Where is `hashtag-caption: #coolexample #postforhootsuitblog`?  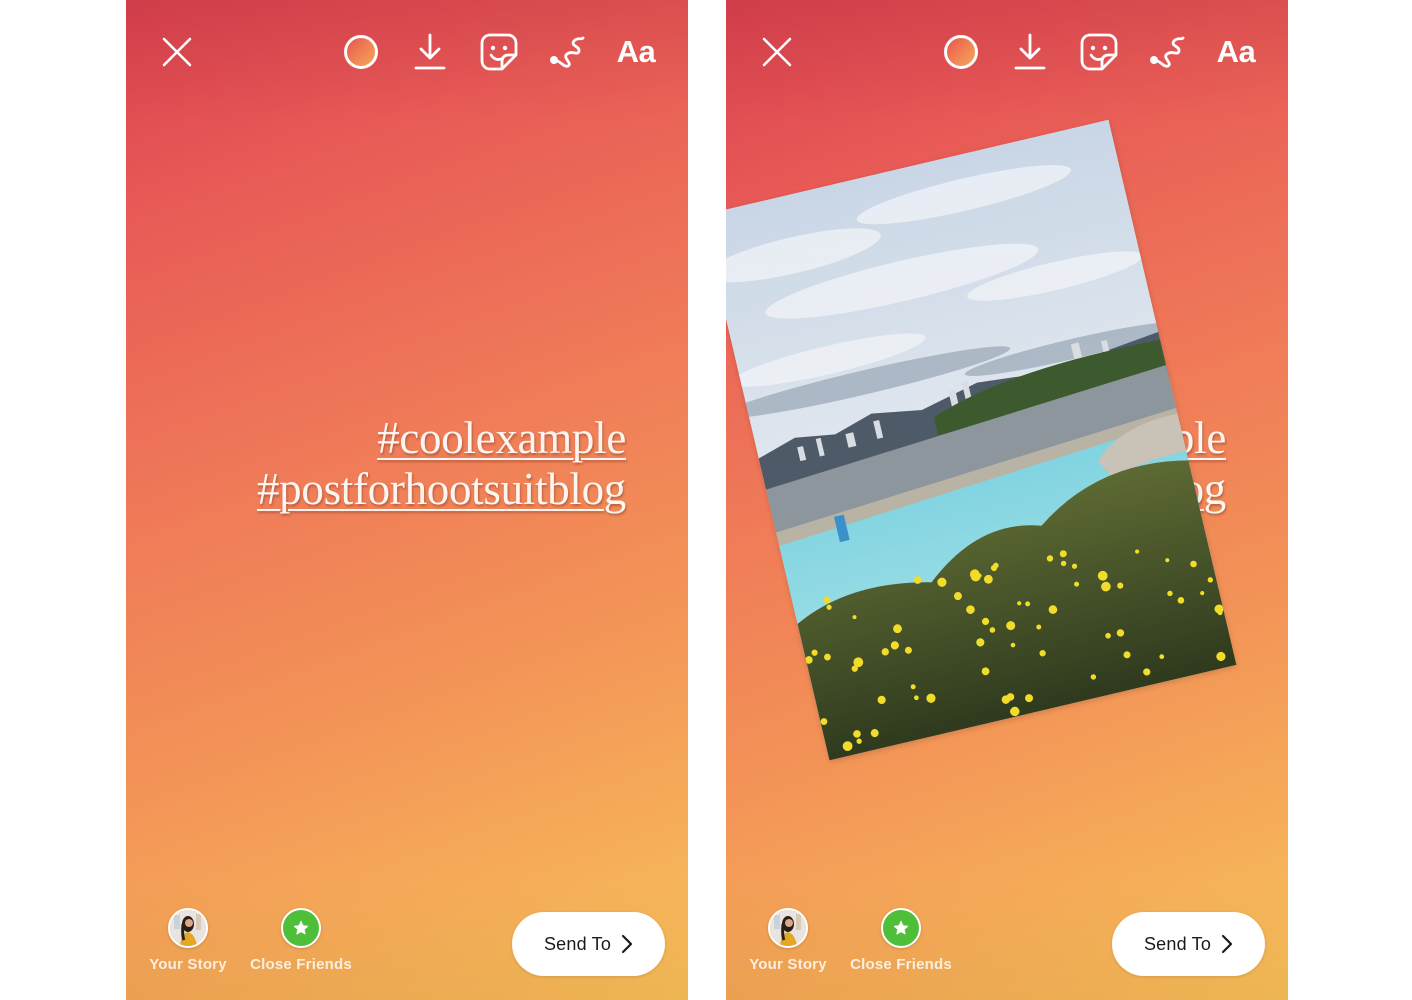 hashtag-caption: #coolexample #postforhootsuitblog is located at coordinates (441, 464).